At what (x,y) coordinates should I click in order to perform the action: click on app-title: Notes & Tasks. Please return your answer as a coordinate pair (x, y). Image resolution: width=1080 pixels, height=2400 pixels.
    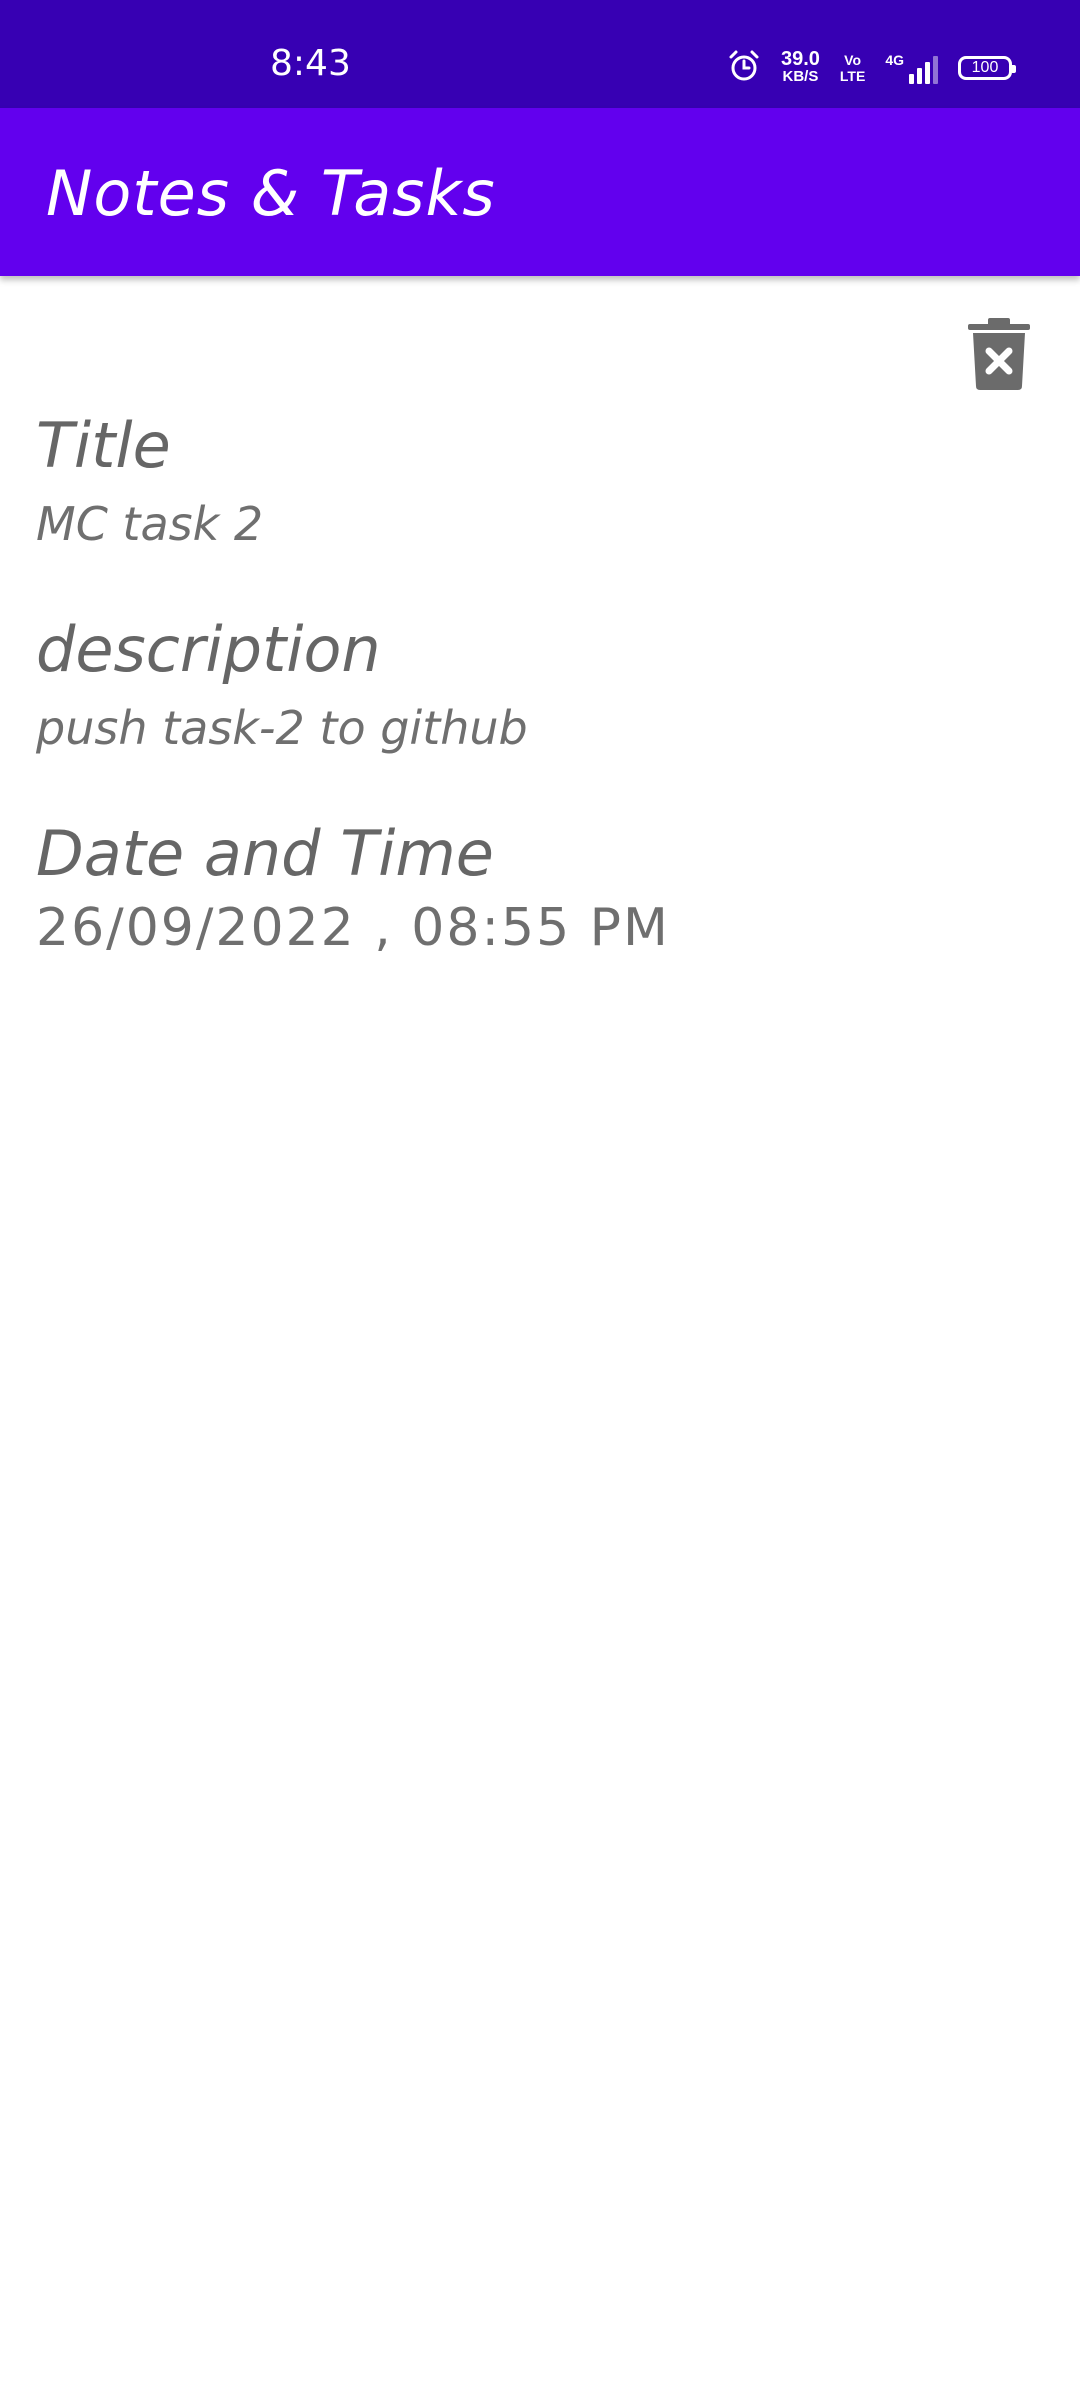
    Looking at the image, I should click on (271, 193).